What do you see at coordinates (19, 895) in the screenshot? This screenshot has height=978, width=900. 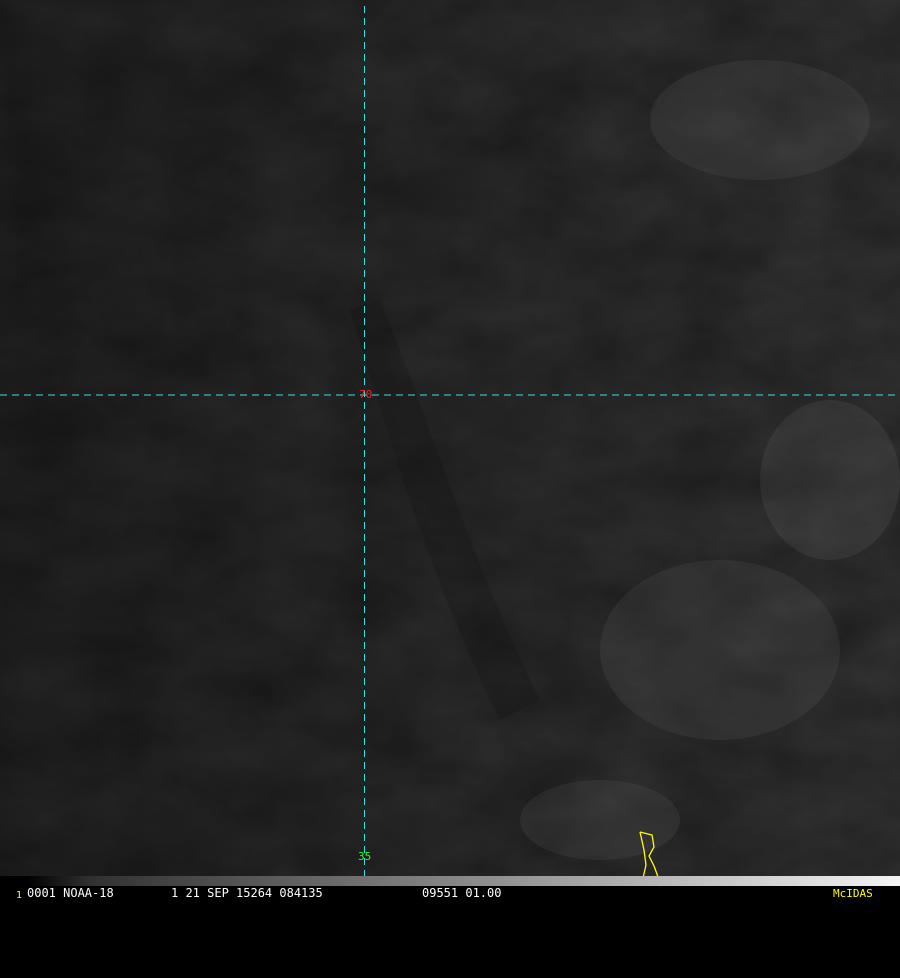 I see `frame-number: 1` at bounding box center [19, 895].